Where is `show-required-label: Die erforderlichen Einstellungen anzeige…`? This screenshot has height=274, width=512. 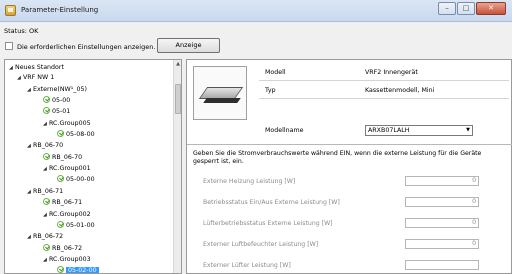
show-required-label: Die erforderlichen Einstellungen anzeige… is located at coordinates (86, 47).